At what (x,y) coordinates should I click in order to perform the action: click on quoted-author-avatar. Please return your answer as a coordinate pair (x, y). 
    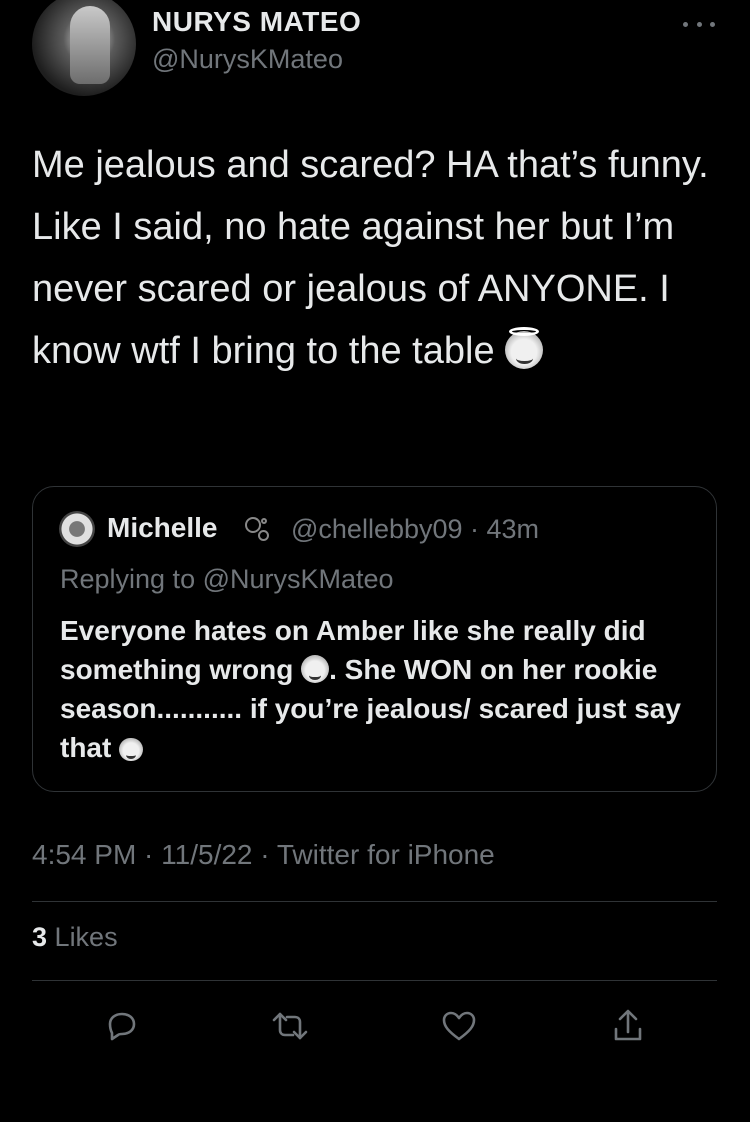
    Looking at the image, I should click on (77, 529).